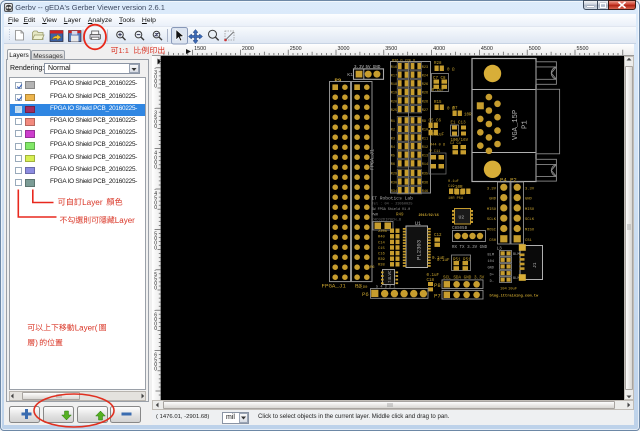 The height and width of the screenshot is (431, 640). I want to click on svg-text: 10R P5A, so click(456, 199).